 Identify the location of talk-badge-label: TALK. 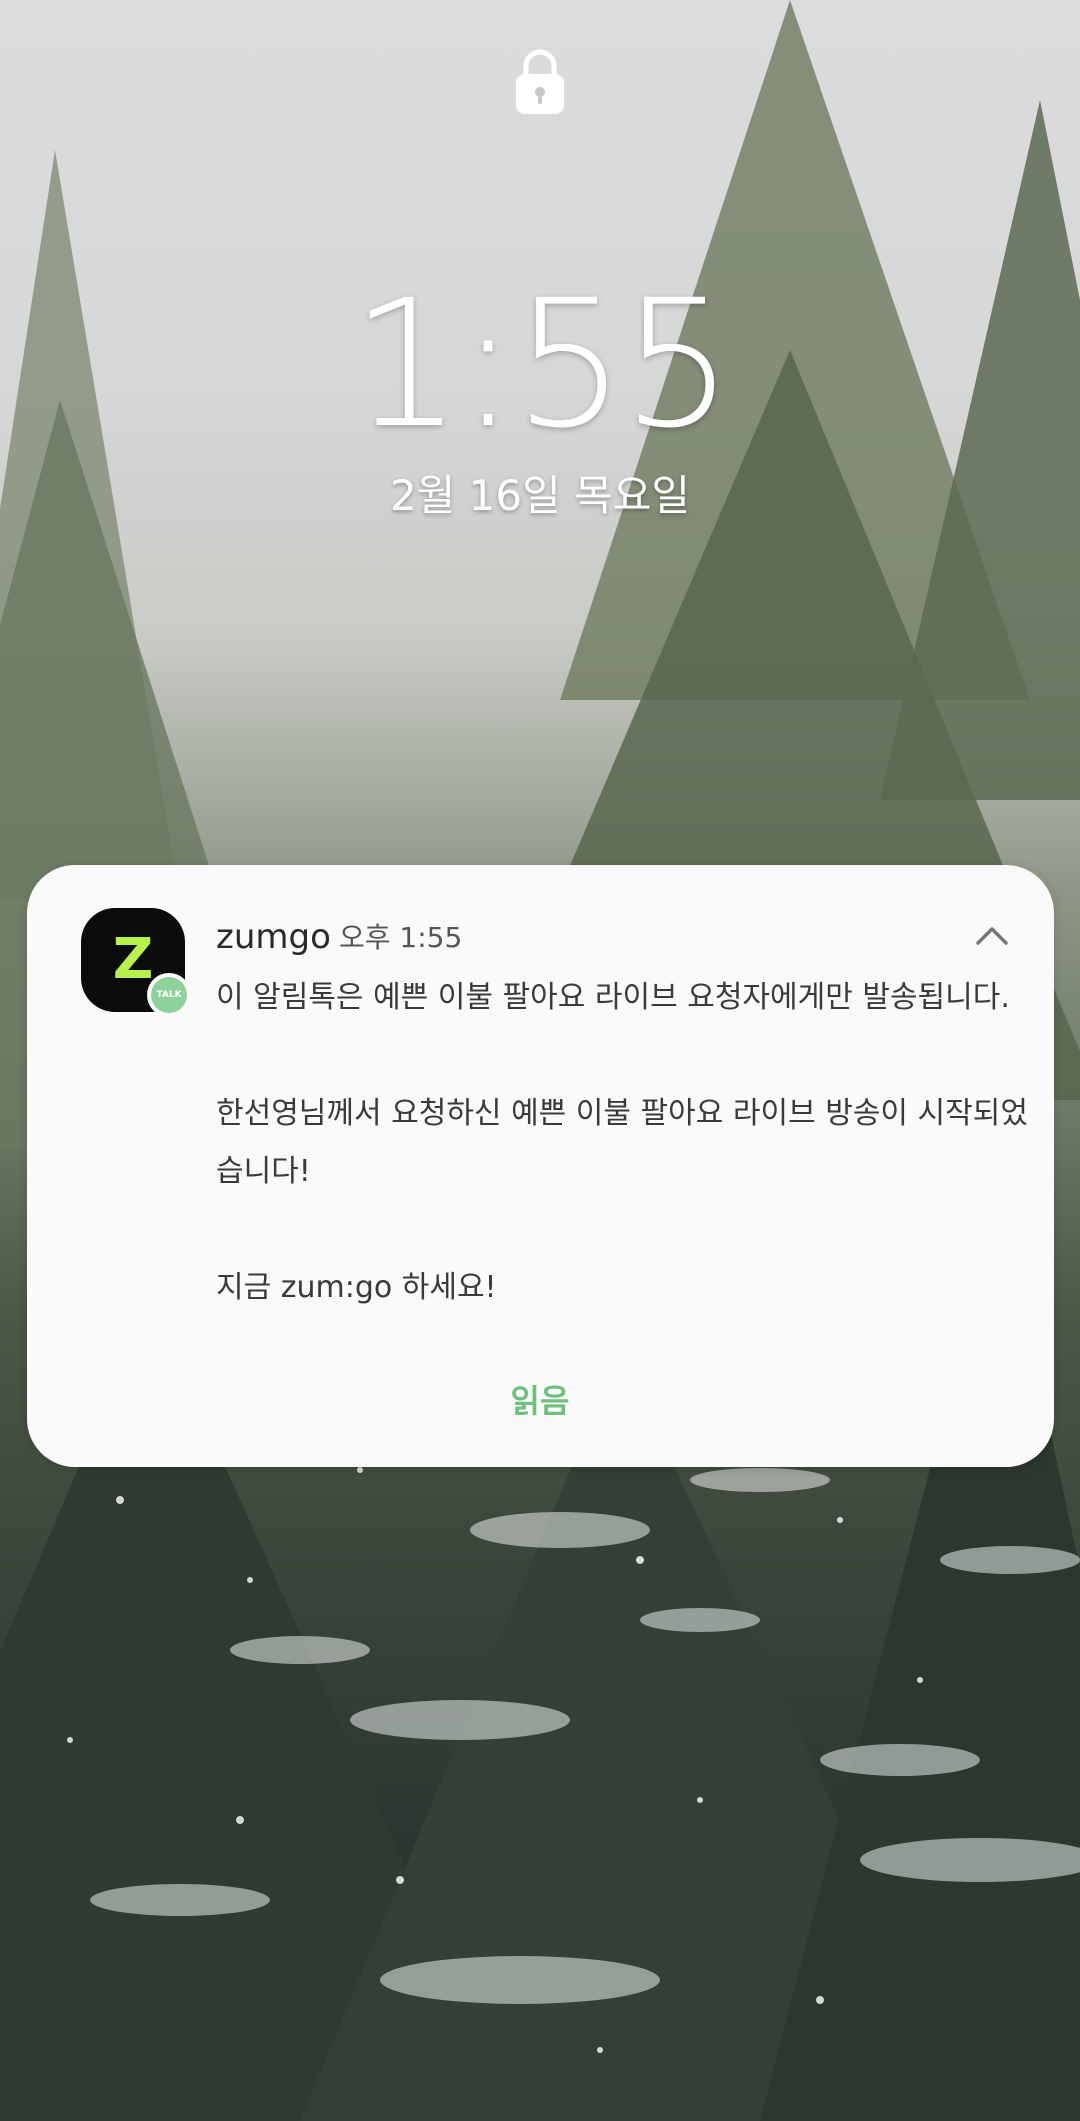
(169, 995).